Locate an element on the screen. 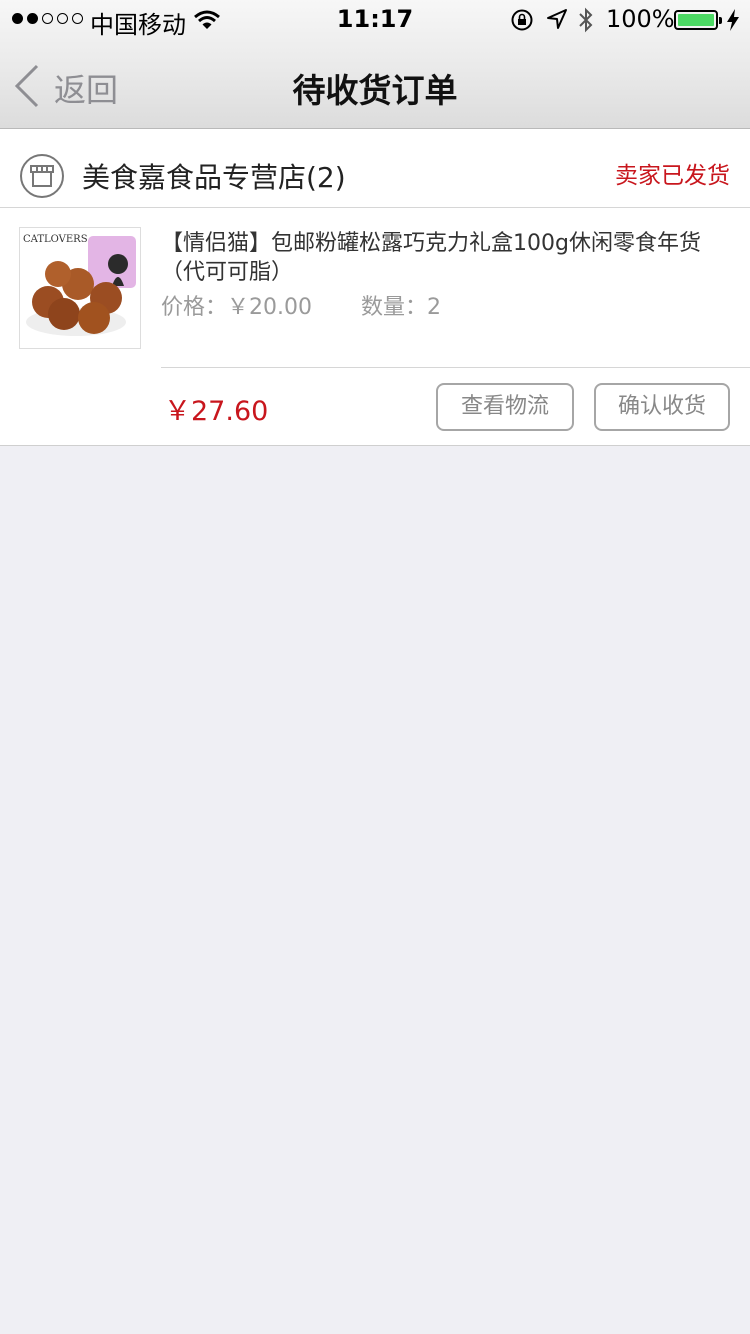  unit-price: 价格：￥20.00 is located at coordinates (236, 307).